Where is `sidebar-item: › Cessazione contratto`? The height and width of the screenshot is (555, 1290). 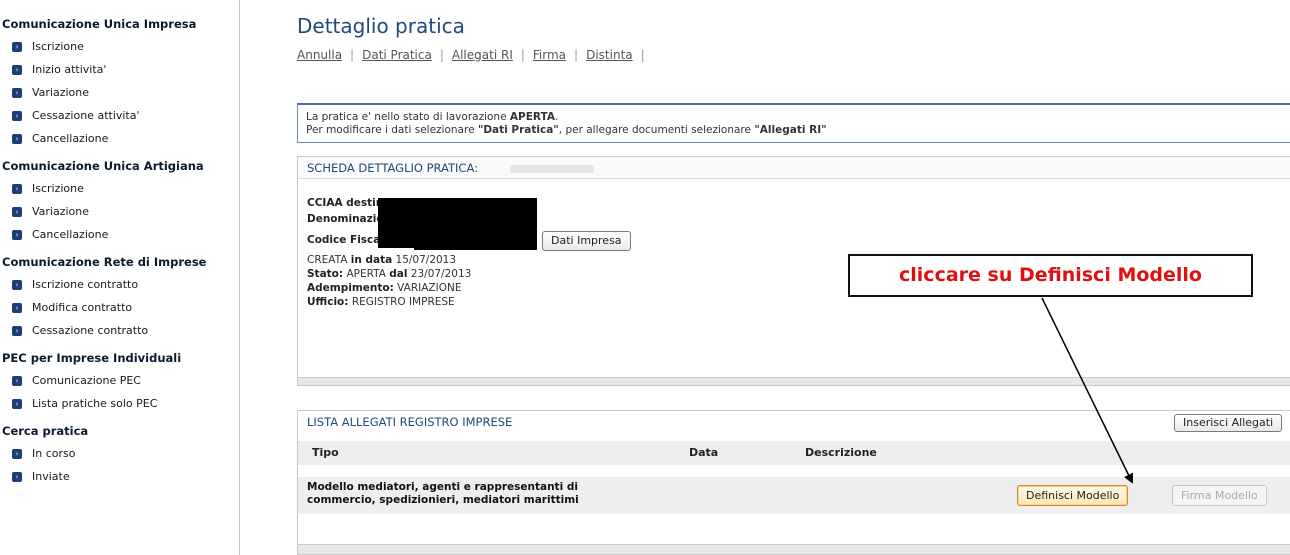
sidebar-item: › Cessazione contratto is located at coordinates (119, 330).